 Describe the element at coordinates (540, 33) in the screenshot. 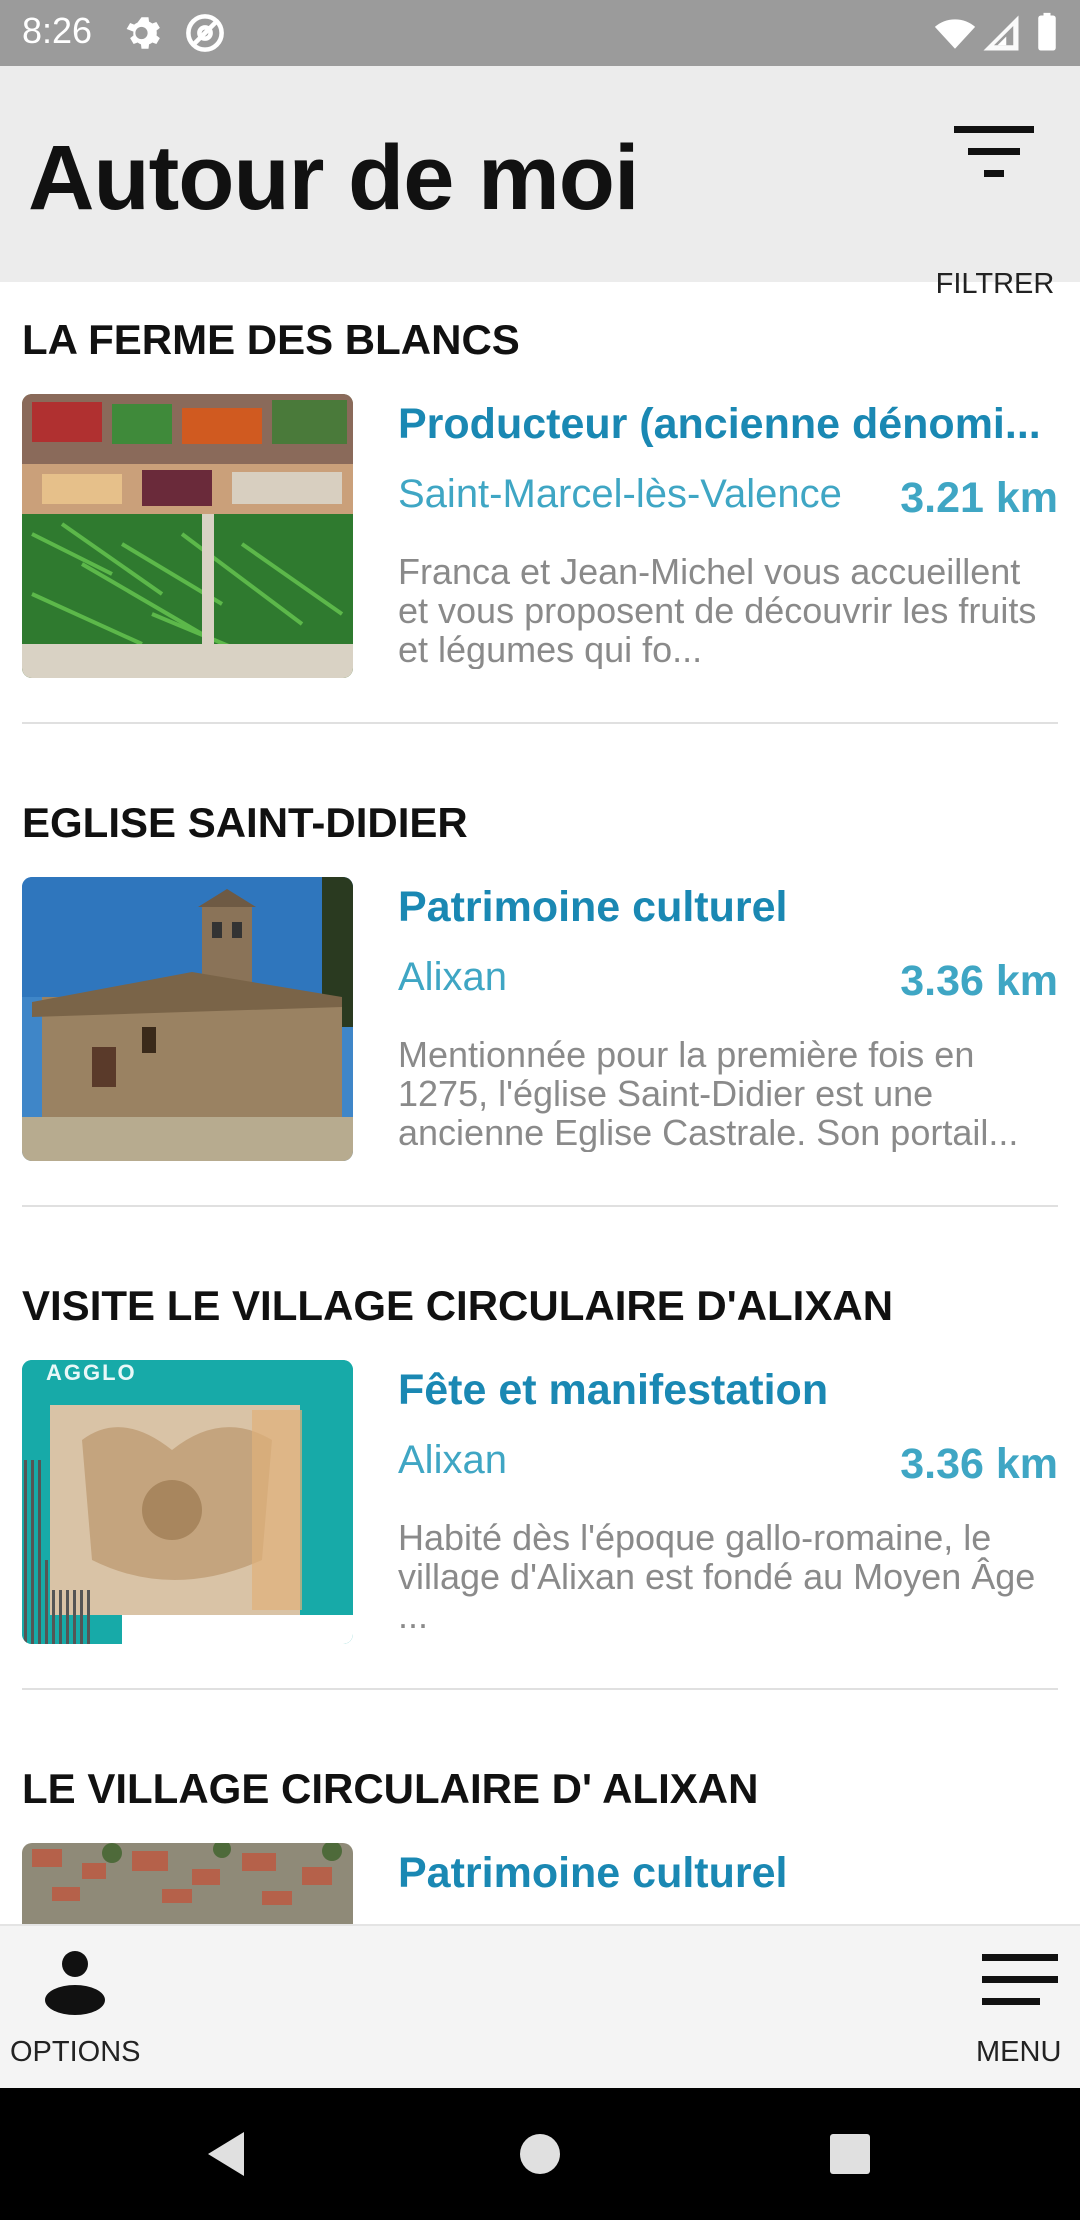

I see `status-bar: 8:26` at that location.